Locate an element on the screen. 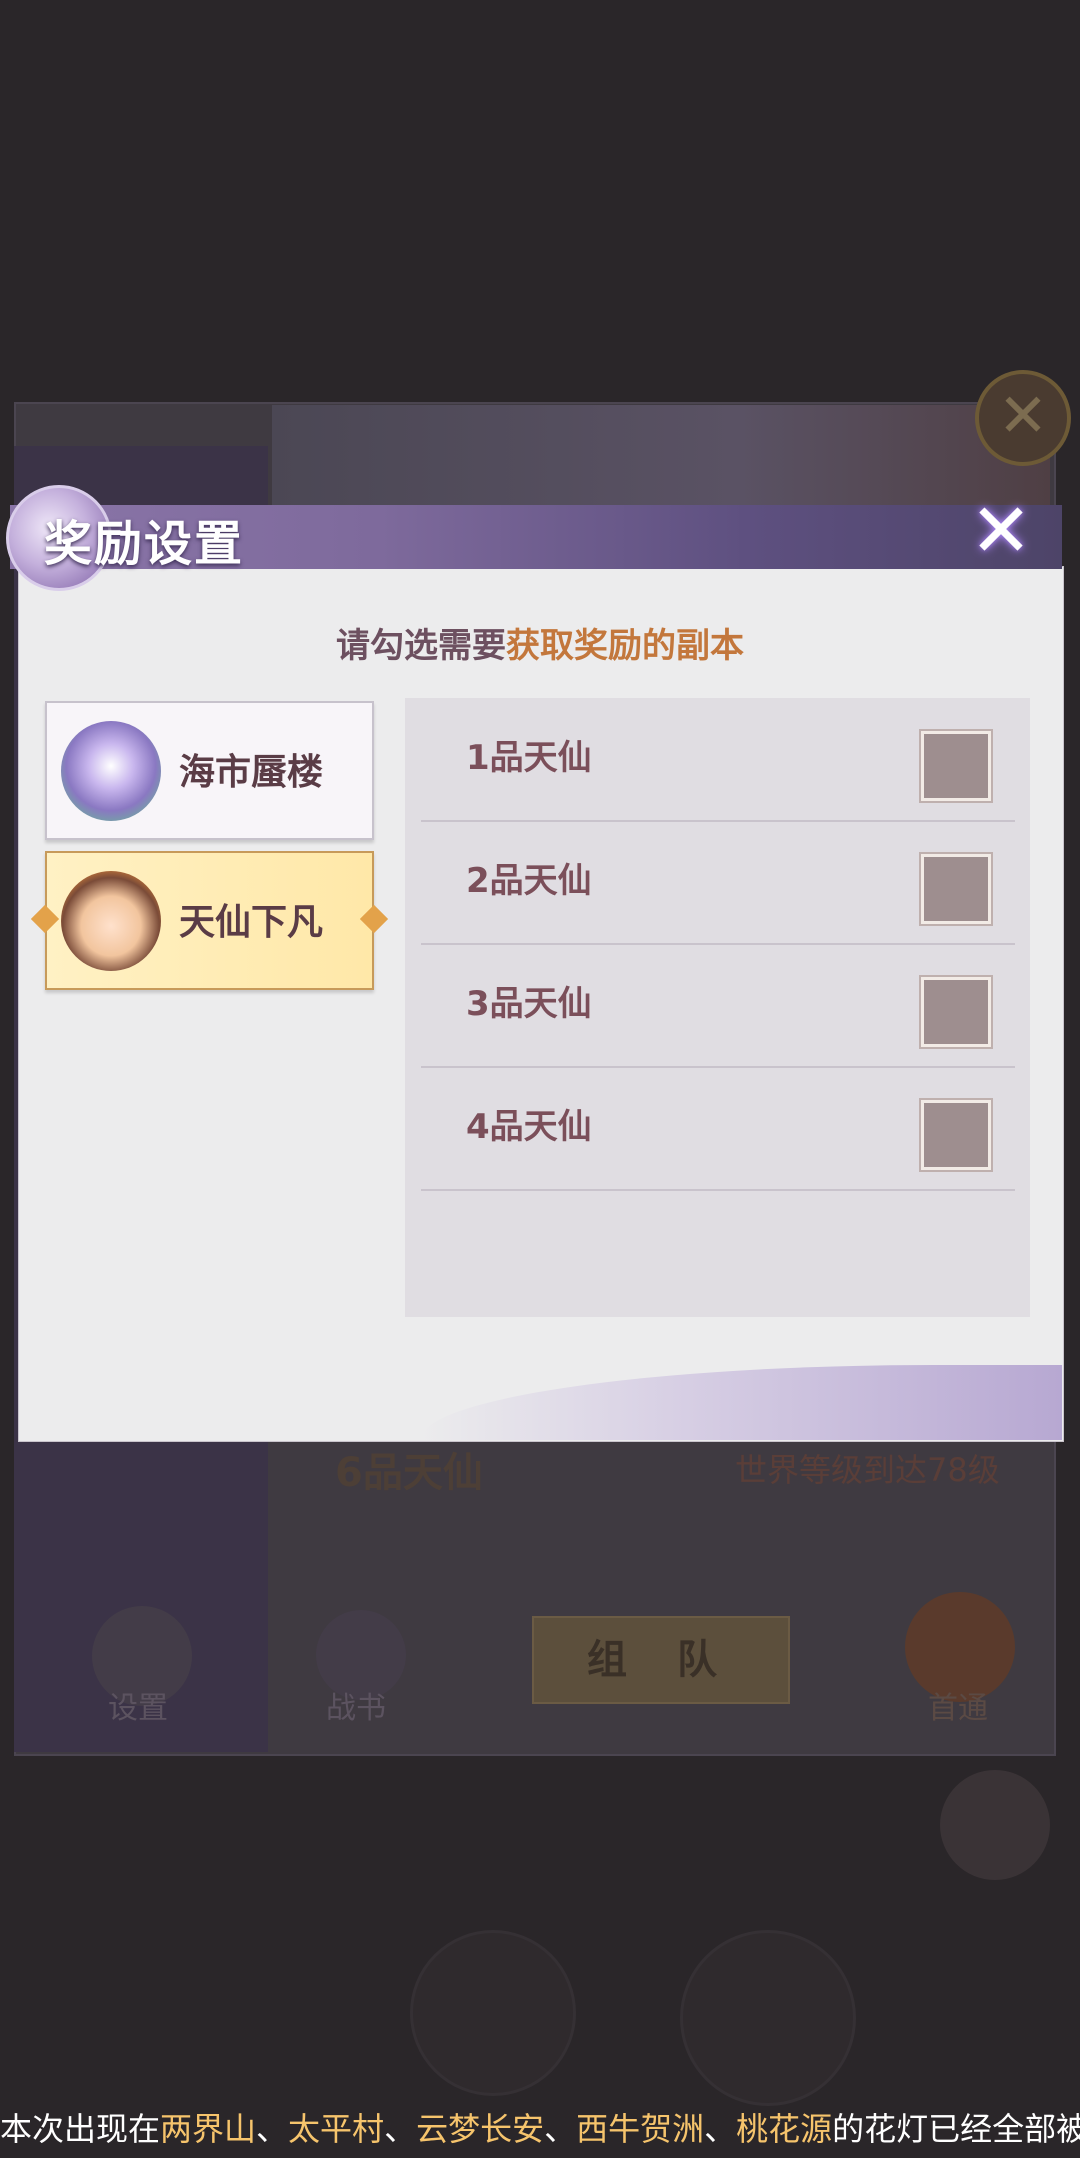 The image size is (1080, 2158). background-settings-label: 设置 is located at coordinates (138, 1708).